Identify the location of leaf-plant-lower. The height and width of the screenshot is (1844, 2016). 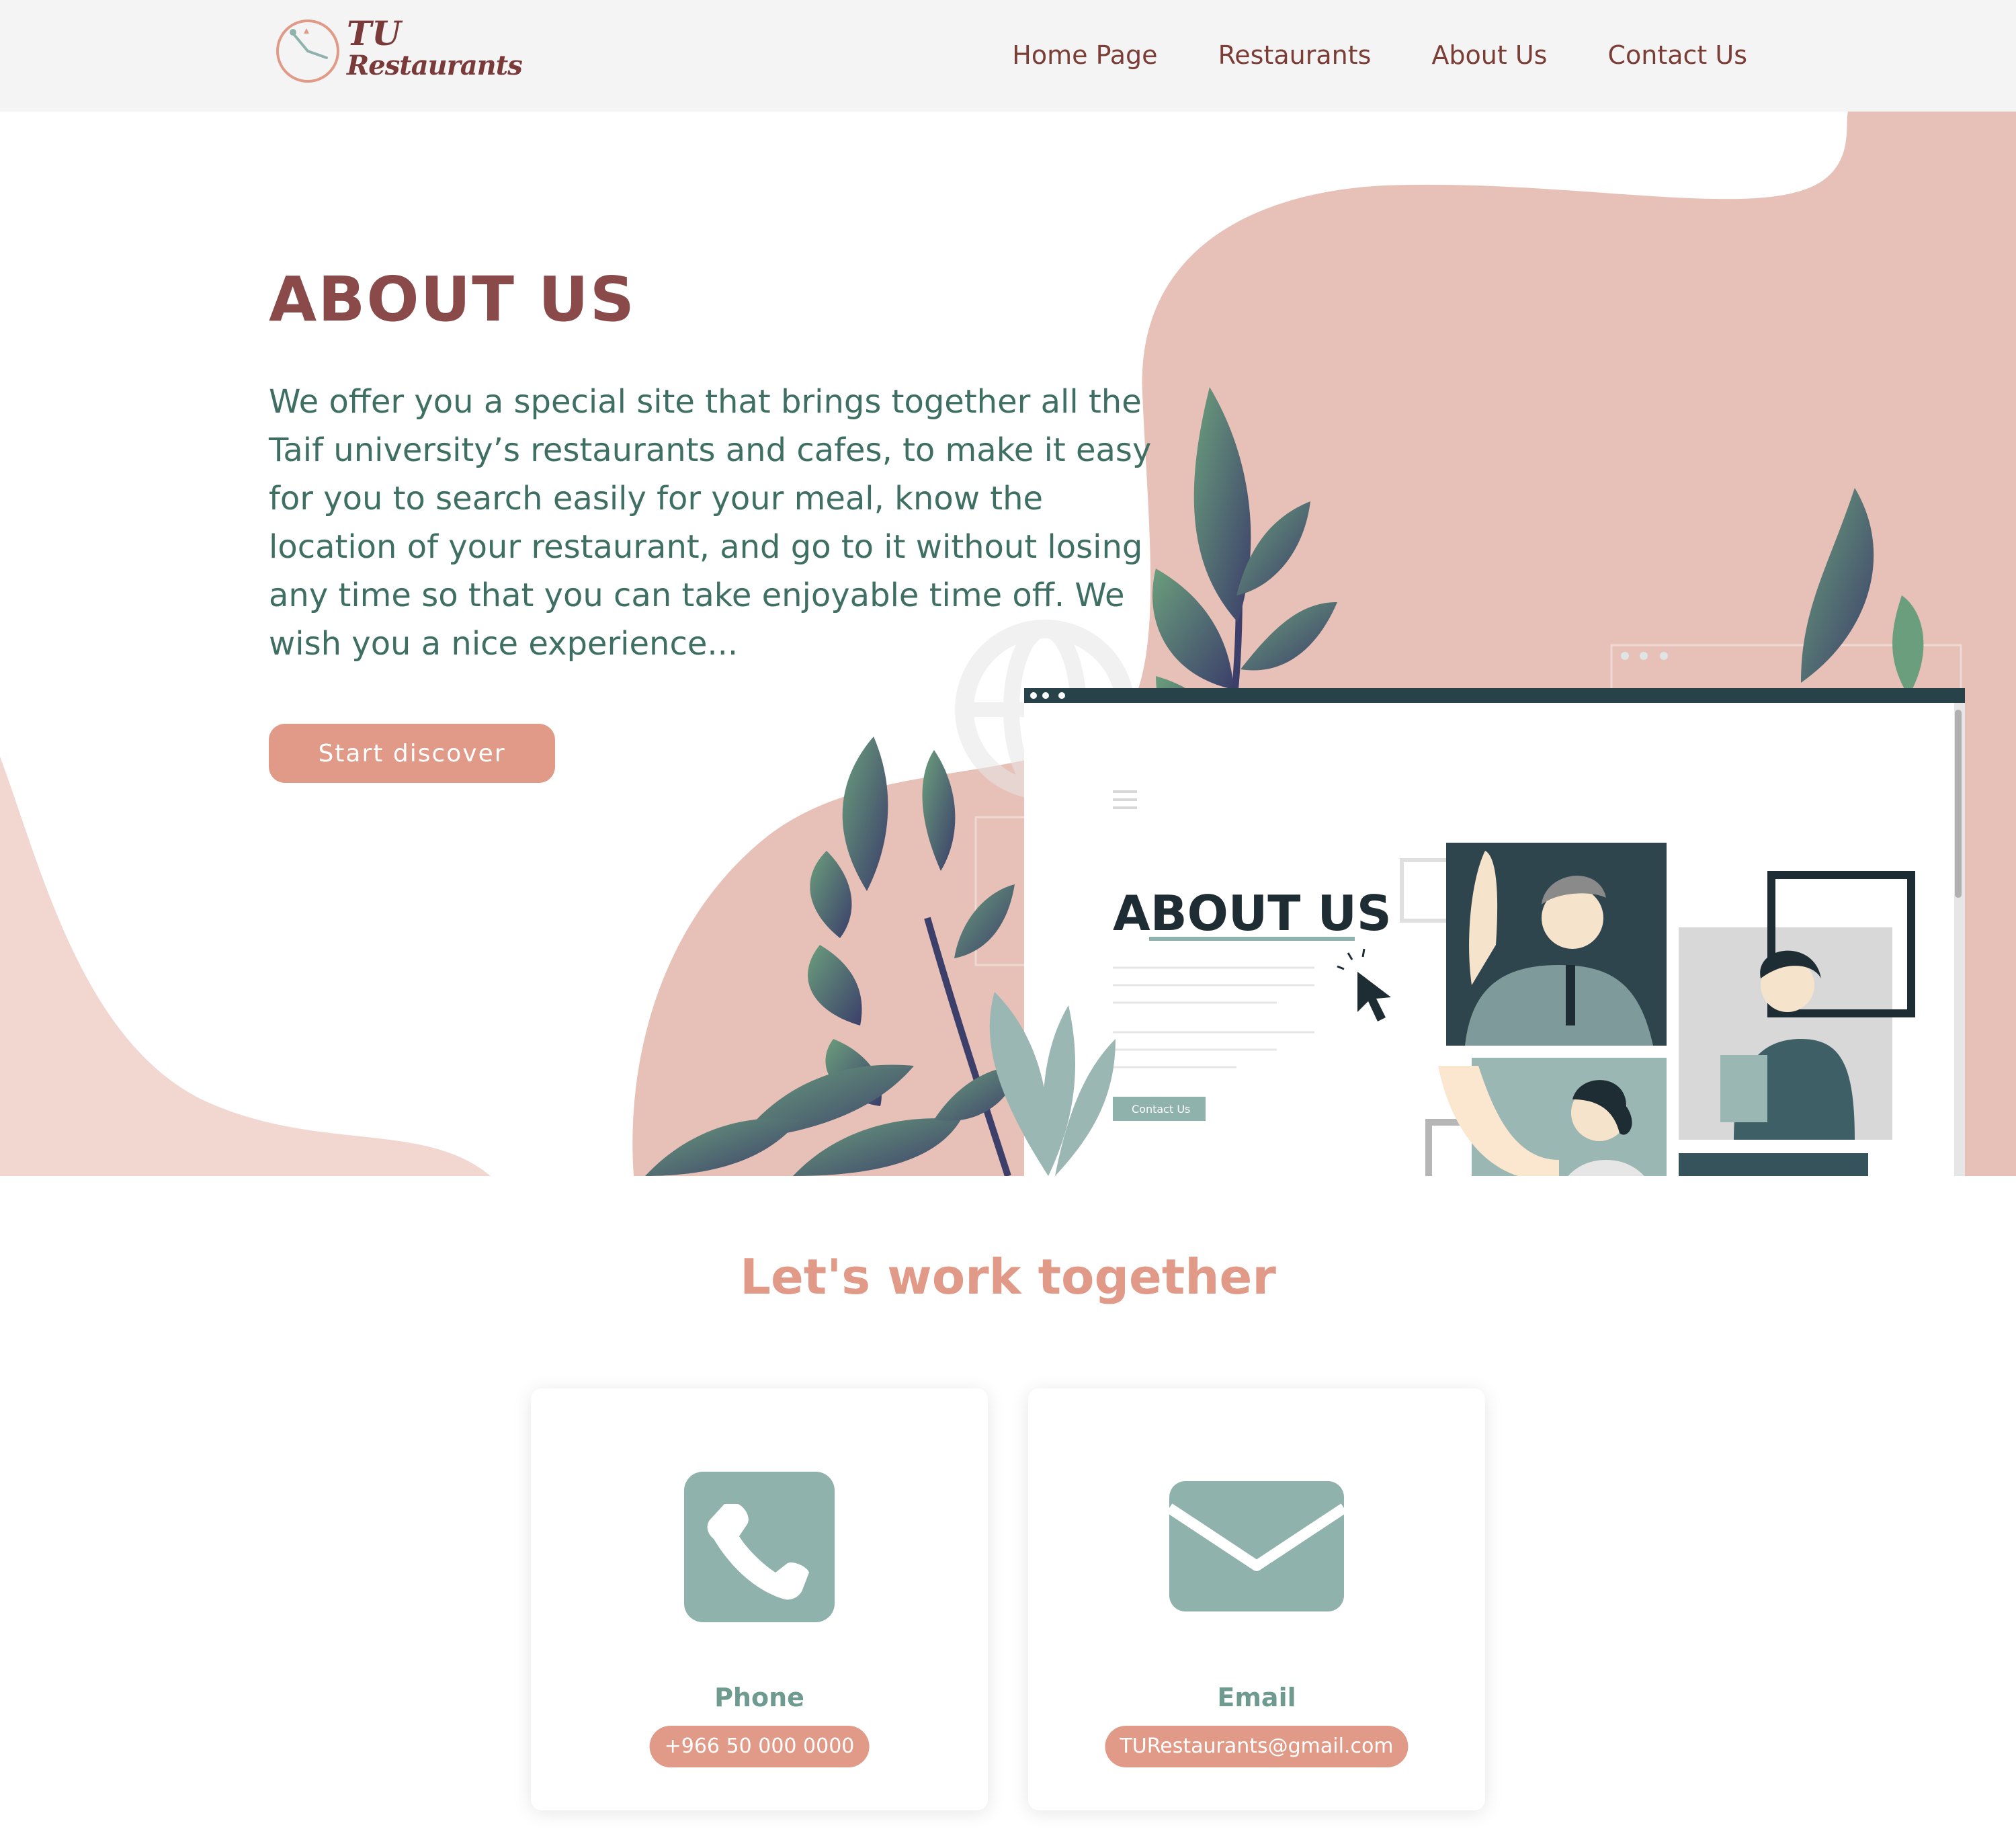
(833, 956).